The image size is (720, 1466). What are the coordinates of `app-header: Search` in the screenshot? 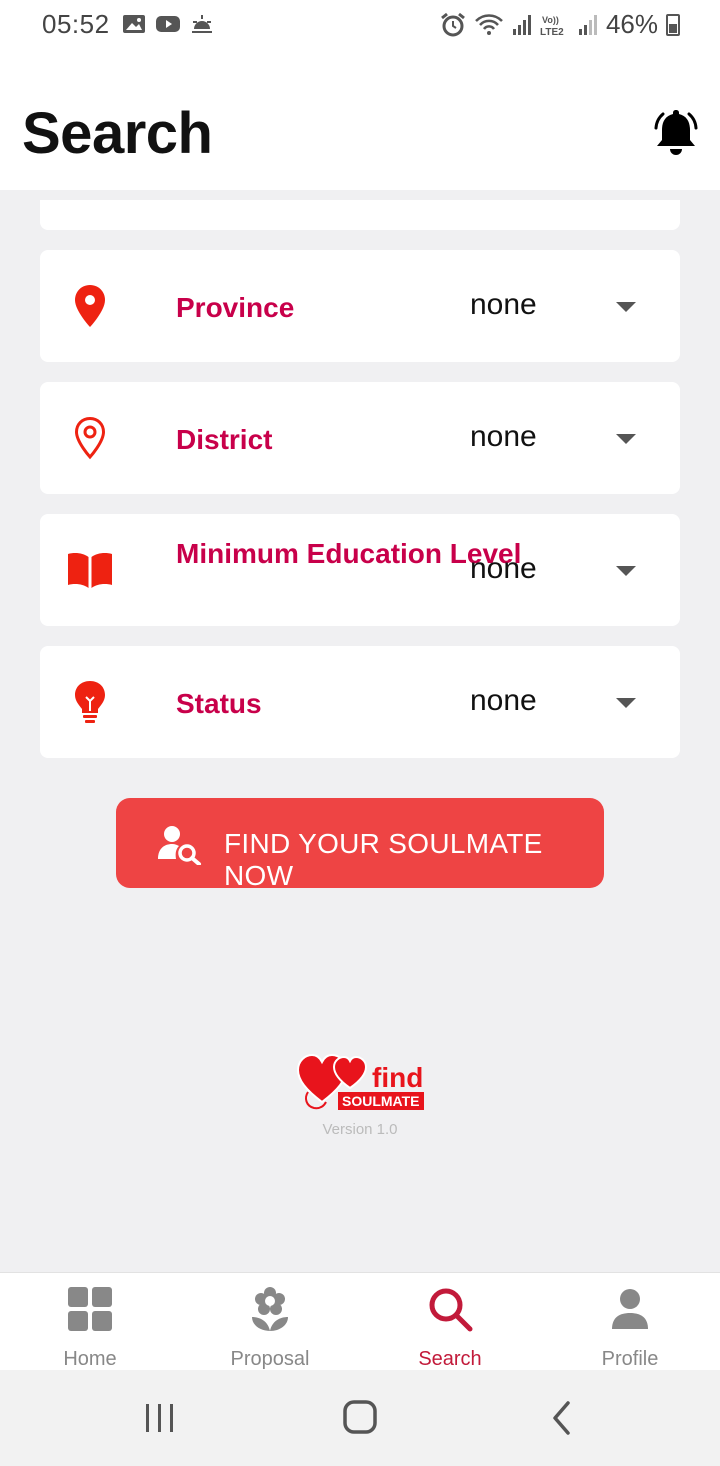 It's located at (360, 120).